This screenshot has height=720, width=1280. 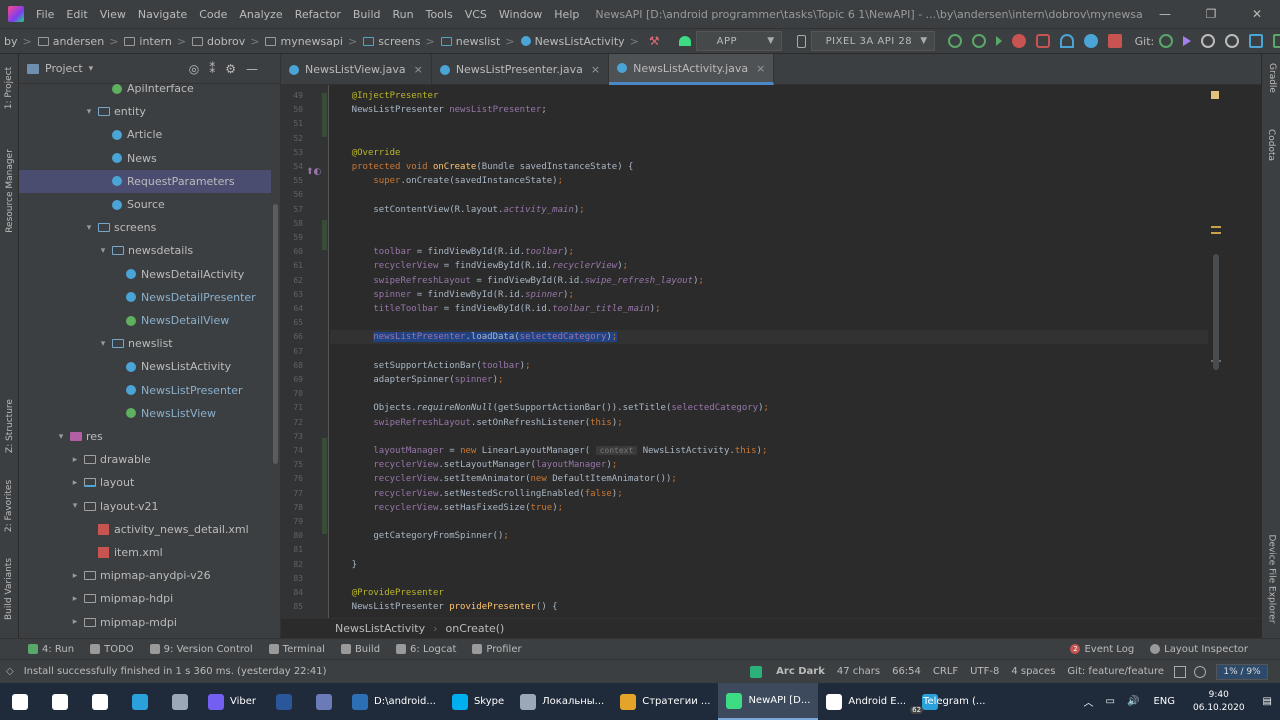 What do you see at coordinates (145, 343) in the screenshot?
I see `tree-item: ▾ newslist` at bounding box center [145, 343].